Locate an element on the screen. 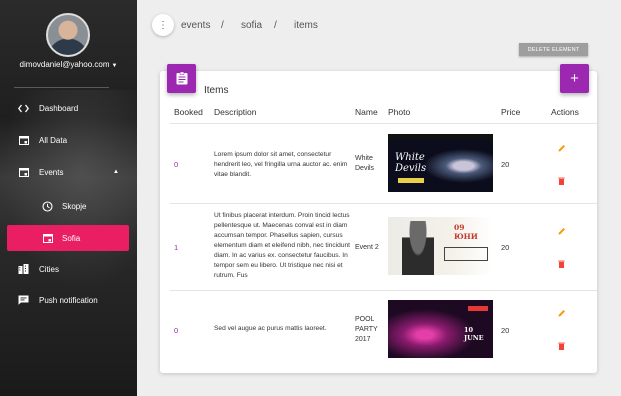 The width and height of the screenshot is (621, 396). booked-value: 1 is located at coordinates (176, 247).